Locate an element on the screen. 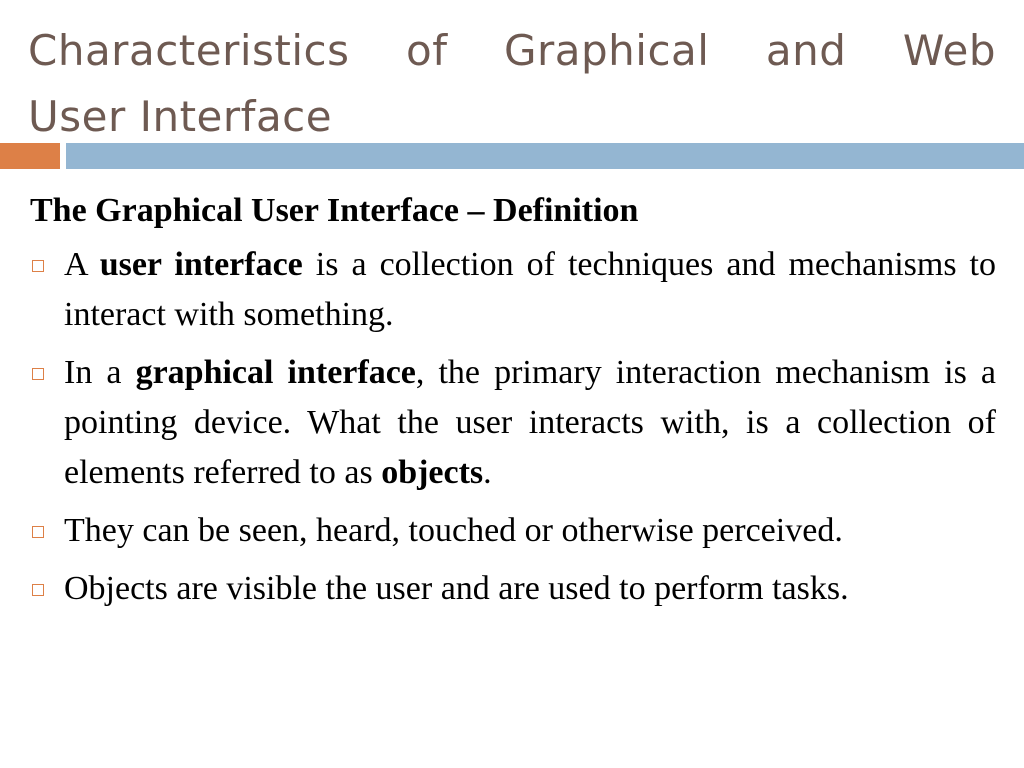 This screenshot has height=768, width=1024. bullet-bold-term: user interface is located at coordinates (201, 264).